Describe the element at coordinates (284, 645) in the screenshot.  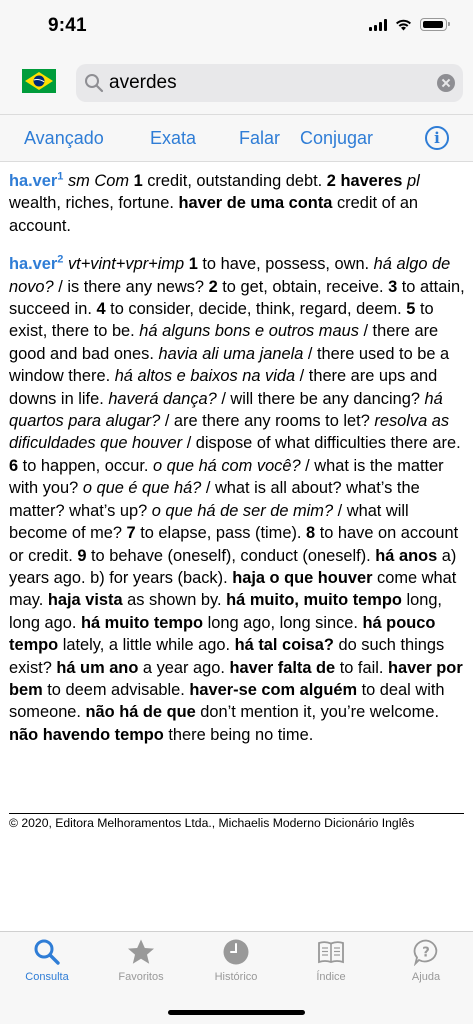
I see `phrase: há tal coisa?` at that location.